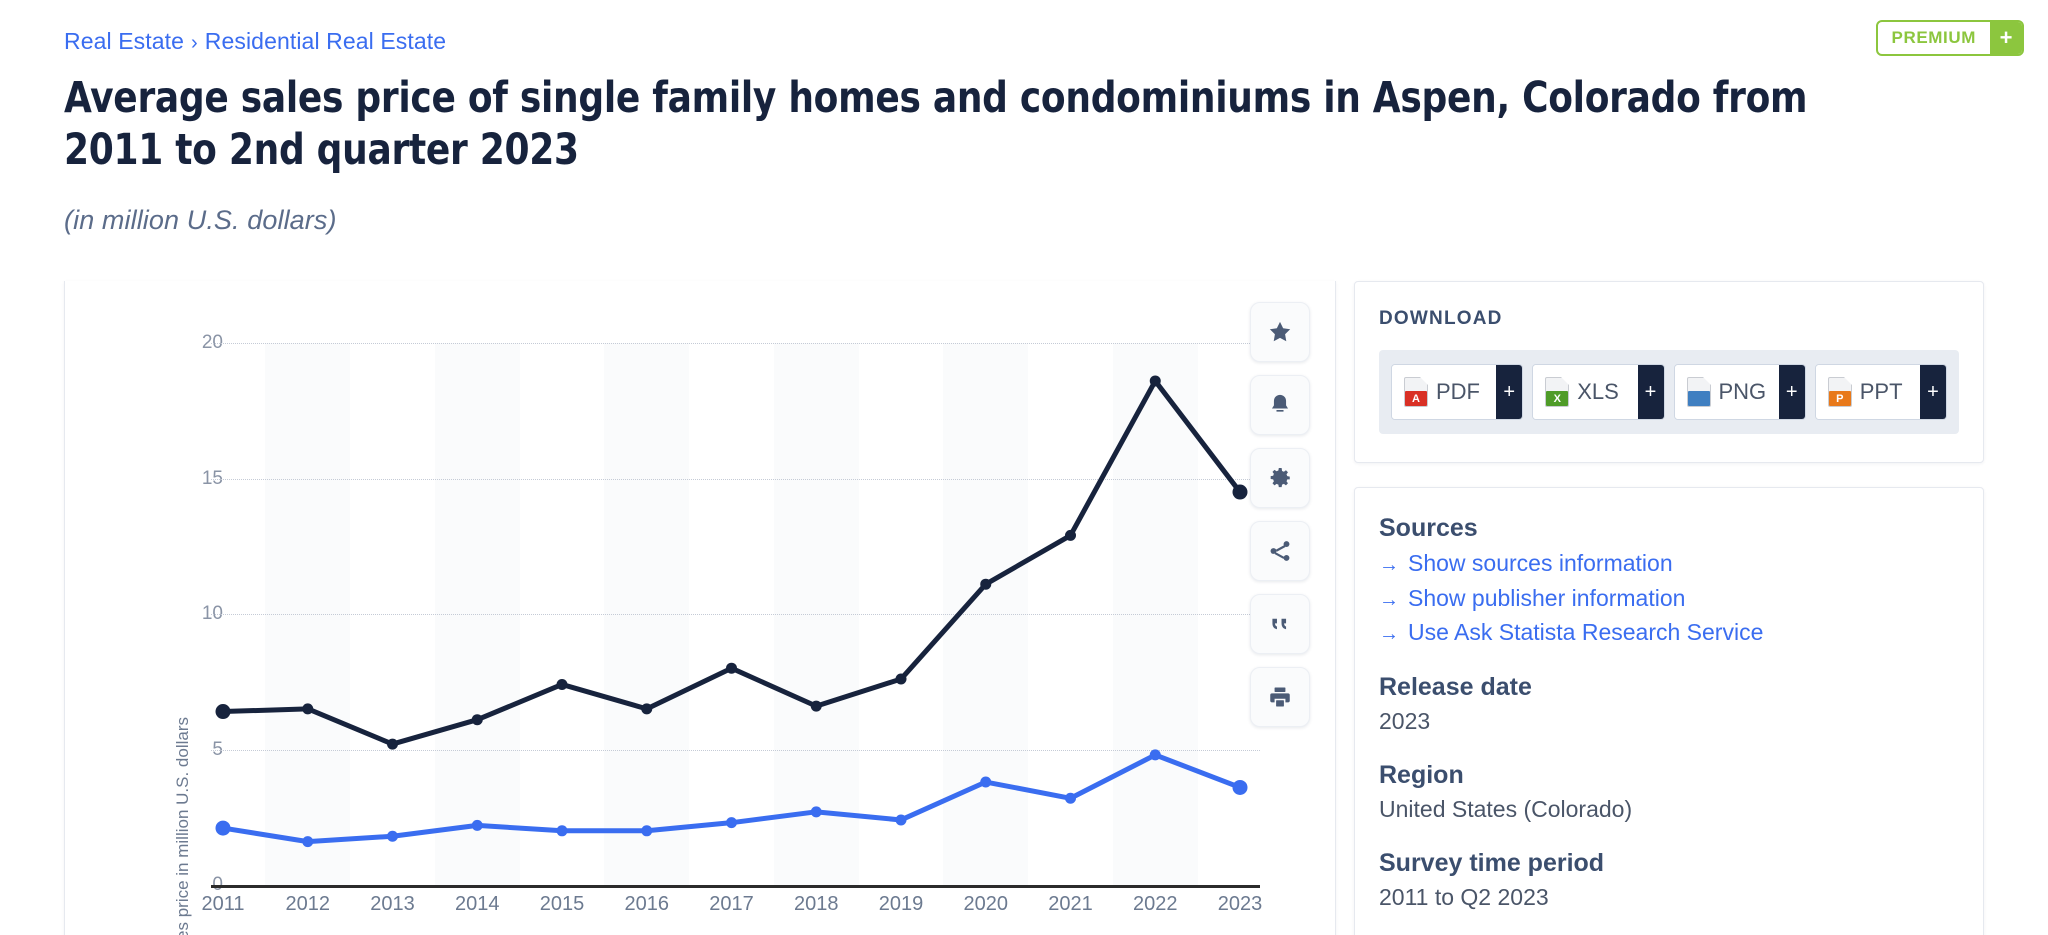  I want to click on favorite-button, so click(1280, 332).